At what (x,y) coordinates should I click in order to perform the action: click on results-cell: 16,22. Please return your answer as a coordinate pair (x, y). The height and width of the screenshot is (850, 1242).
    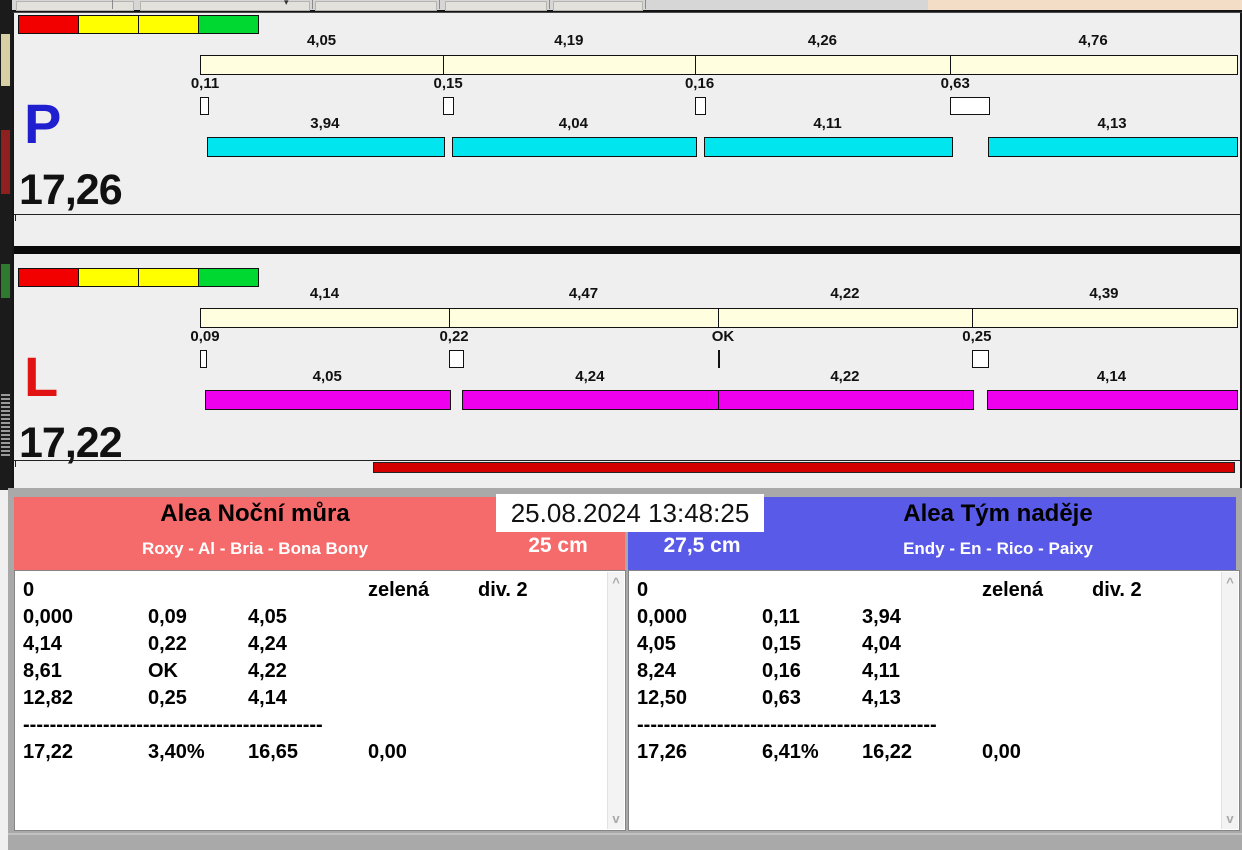
    Looking at the image, I should click on (887, 752).